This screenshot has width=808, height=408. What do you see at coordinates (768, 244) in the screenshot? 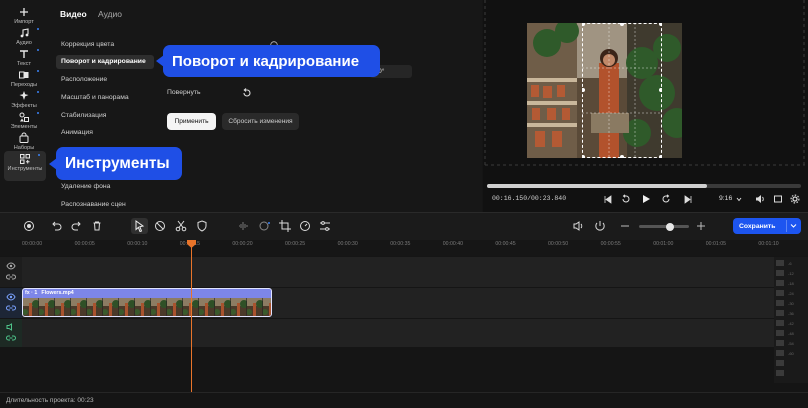
I see `ruler-tick-label: 00:01:10` at bounding box center [768, 244].